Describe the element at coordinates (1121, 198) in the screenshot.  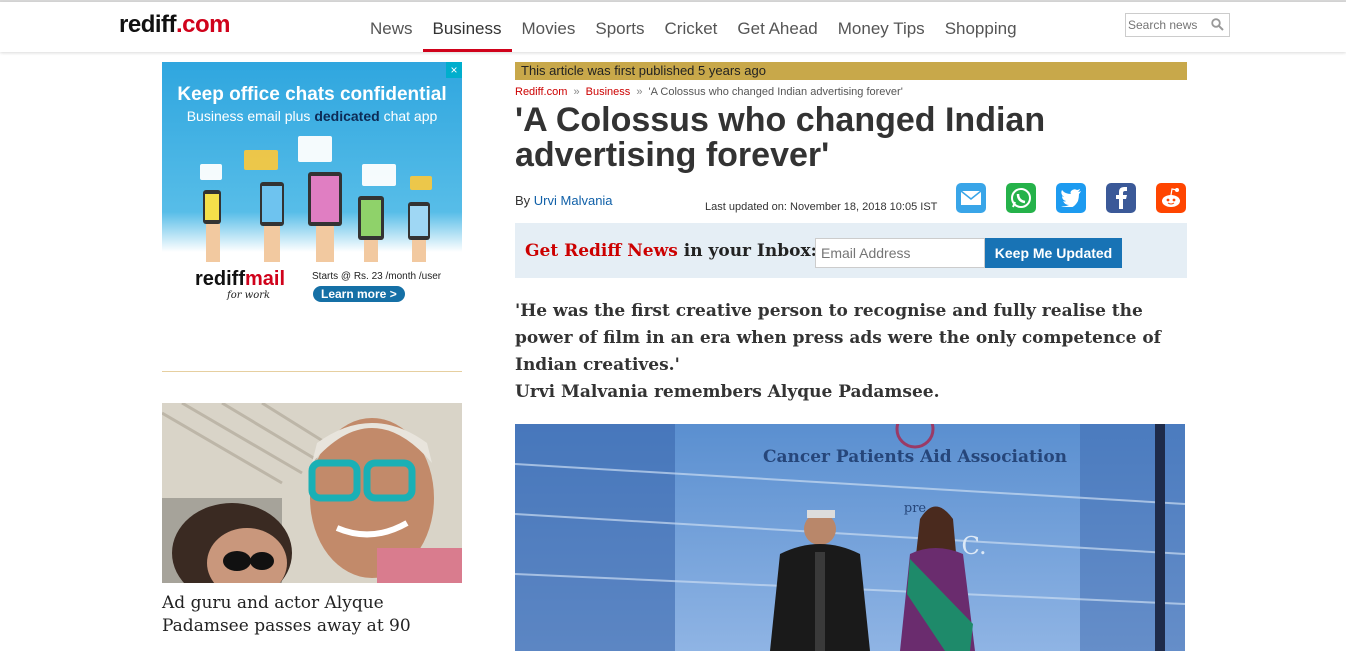
I see `facebook-share-icon` at that location.